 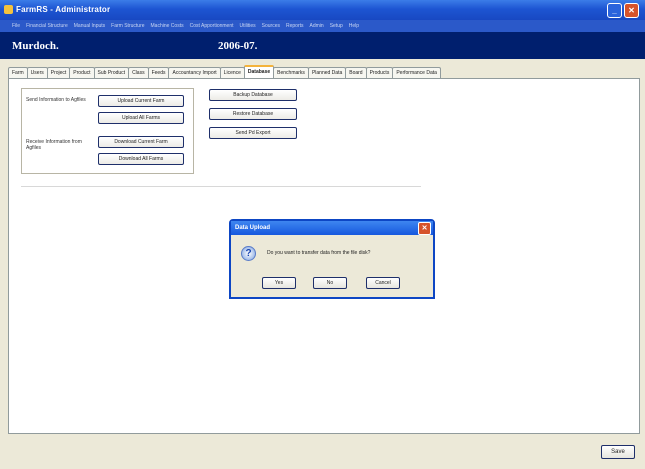 I want to click on tab-database: Database, so click(x=259, y=71).